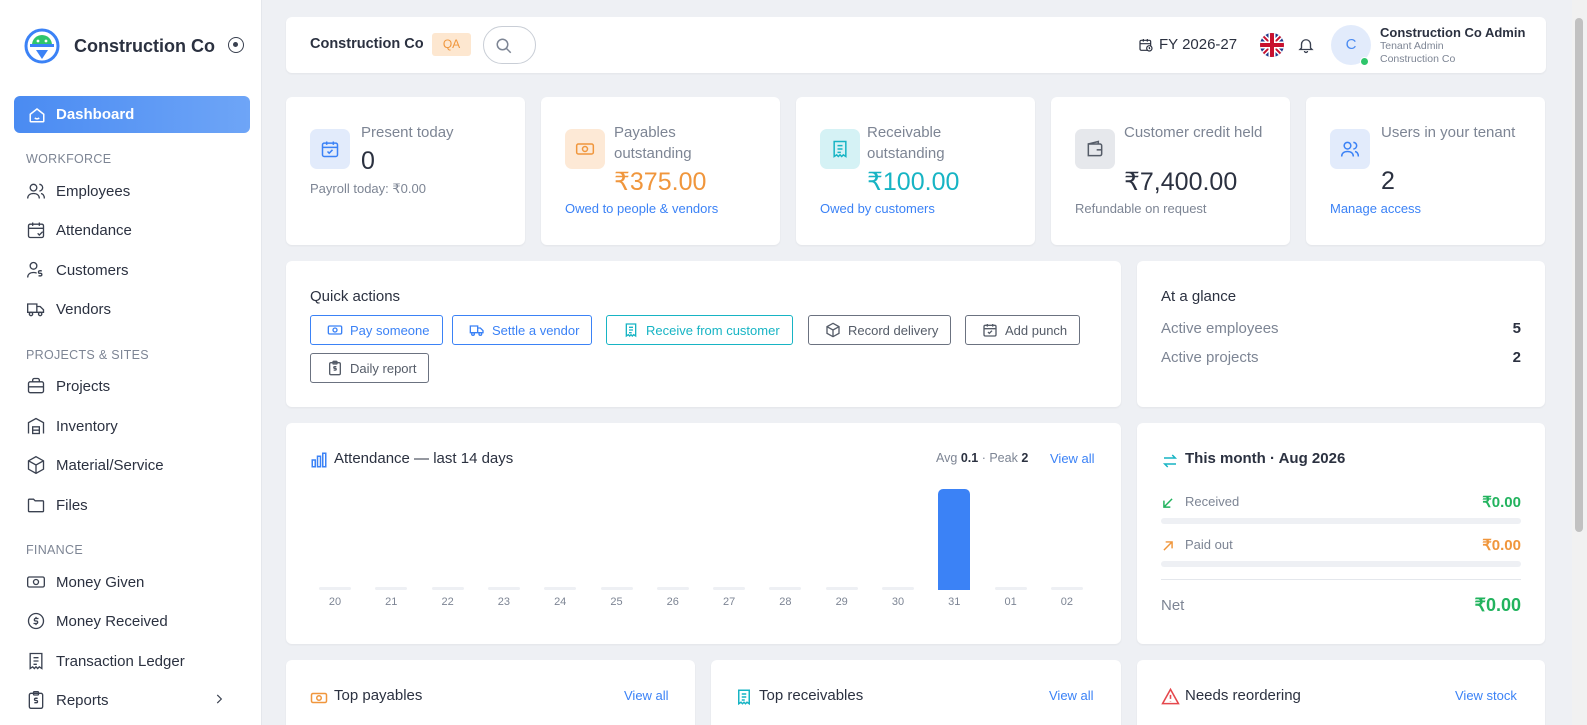 The height and width of the screenshot is (725, 1587). I want to click on bell-icon, so click(1306, 45).